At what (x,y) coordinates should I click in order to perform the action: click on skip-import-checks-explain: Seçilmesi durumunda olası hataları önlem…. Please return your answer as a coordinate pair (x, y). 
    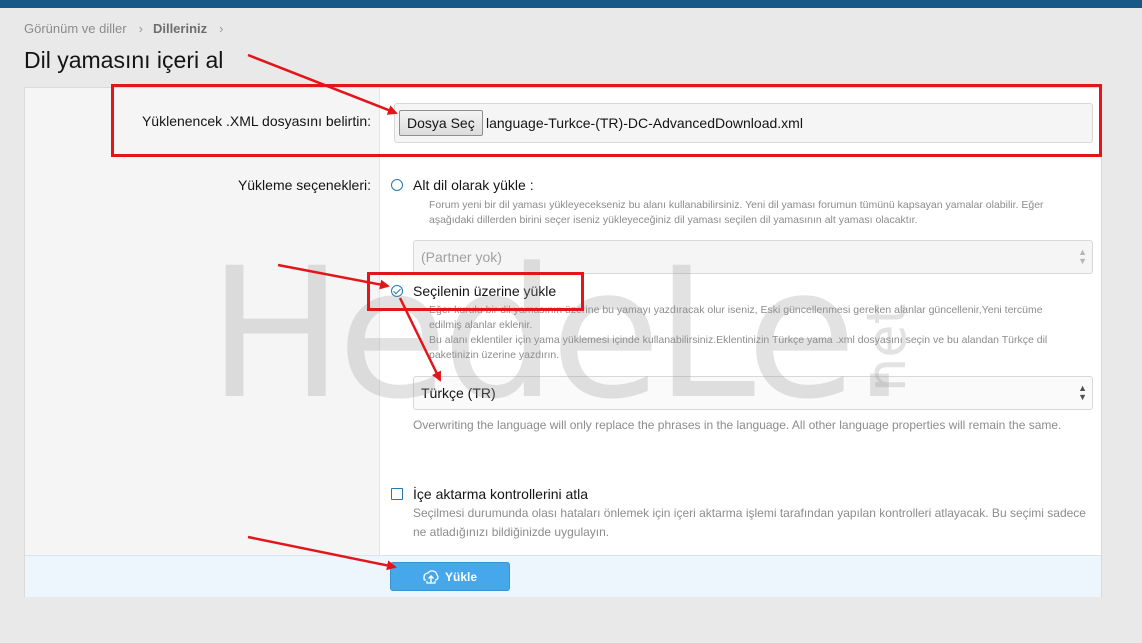
    Looking at the image, I should click on (749, 522).